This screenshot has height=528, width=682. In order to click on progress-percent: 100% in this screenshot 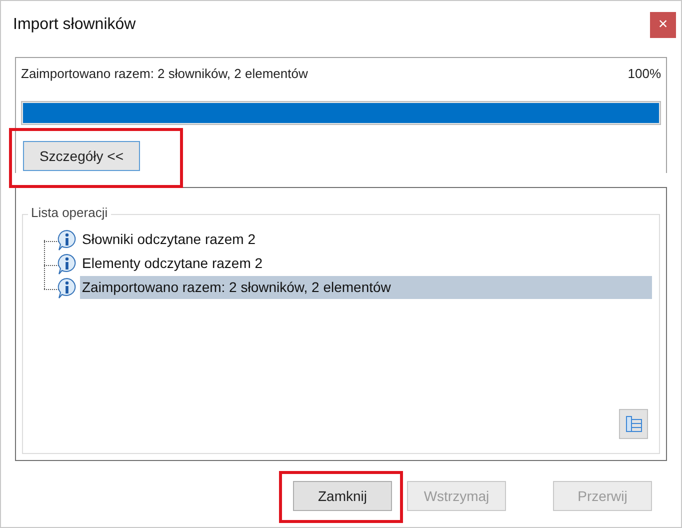, I will do `click(644, 74)`.